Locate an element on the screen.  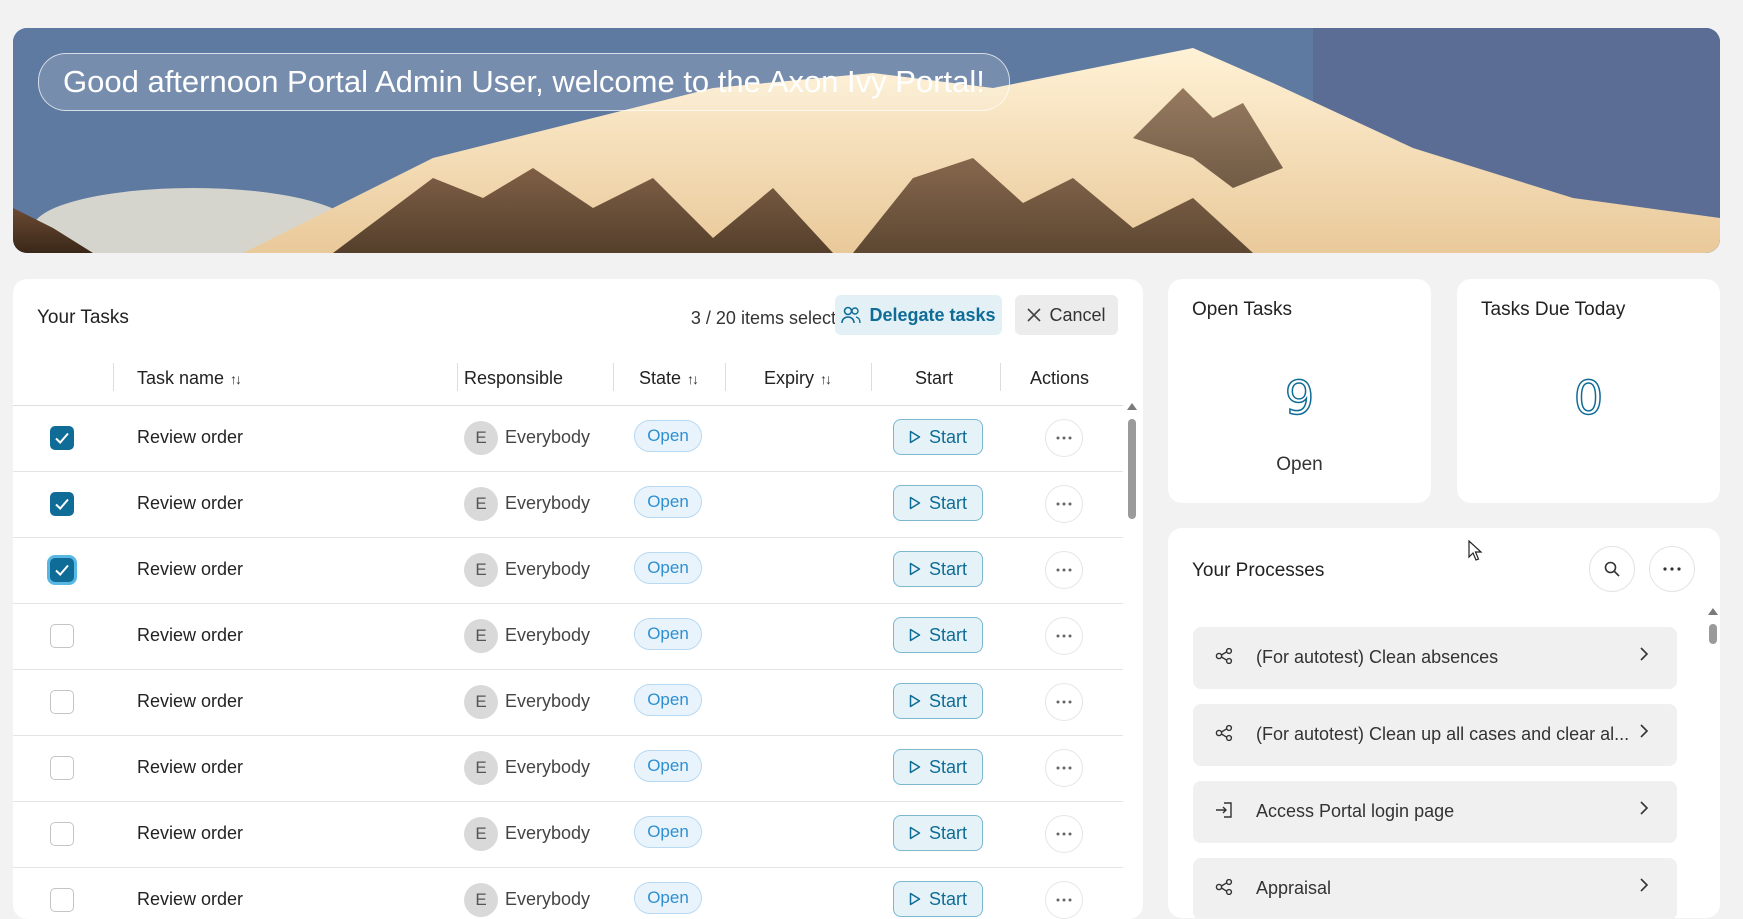
process-item: Access Portal login page is located at coordinates (1435, 812).